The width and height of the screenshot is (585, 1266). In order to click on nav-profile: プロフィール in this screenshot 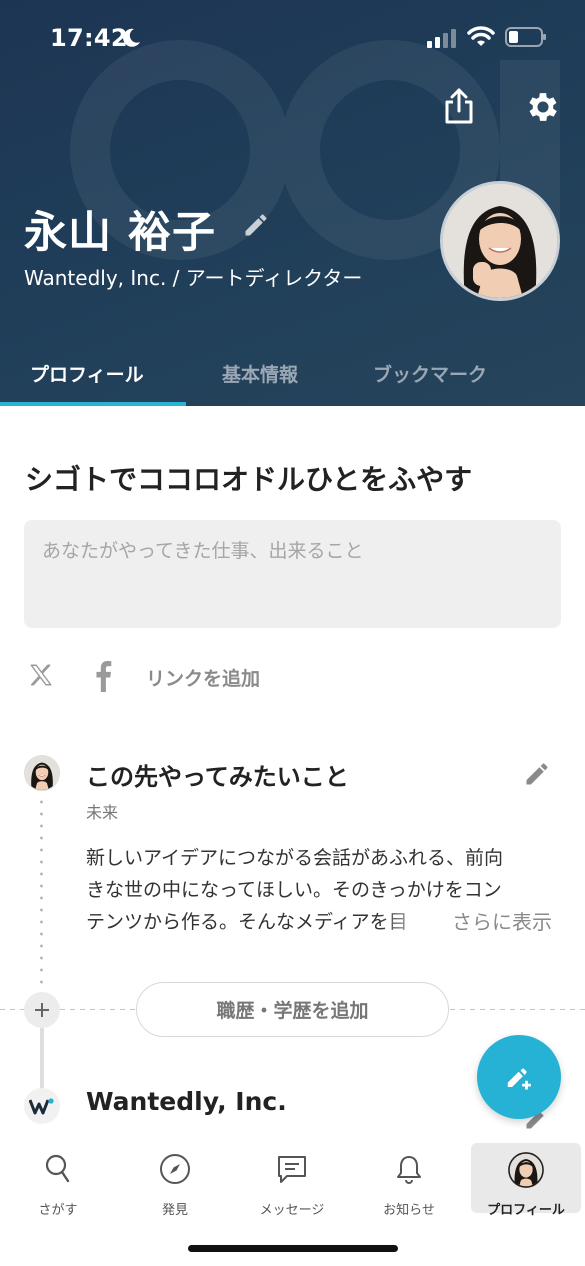, I will do `click(526, 1180)`.